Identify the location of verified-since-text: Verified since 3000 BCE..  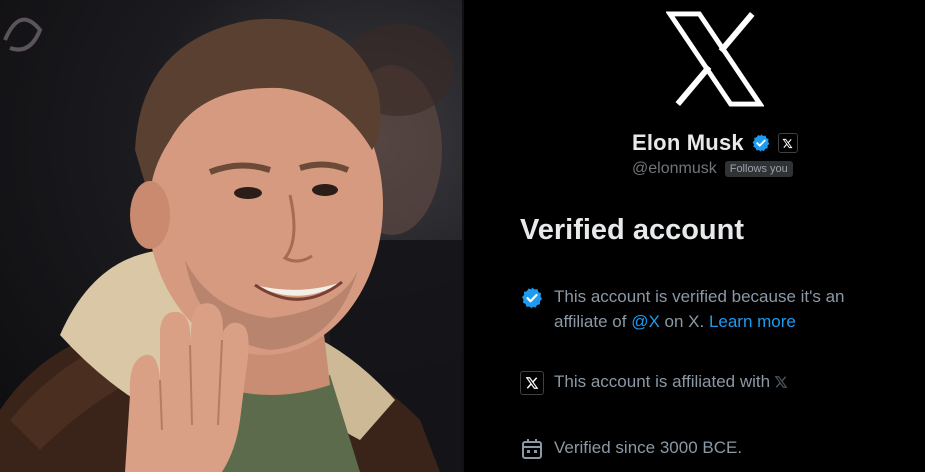
(648, 447).